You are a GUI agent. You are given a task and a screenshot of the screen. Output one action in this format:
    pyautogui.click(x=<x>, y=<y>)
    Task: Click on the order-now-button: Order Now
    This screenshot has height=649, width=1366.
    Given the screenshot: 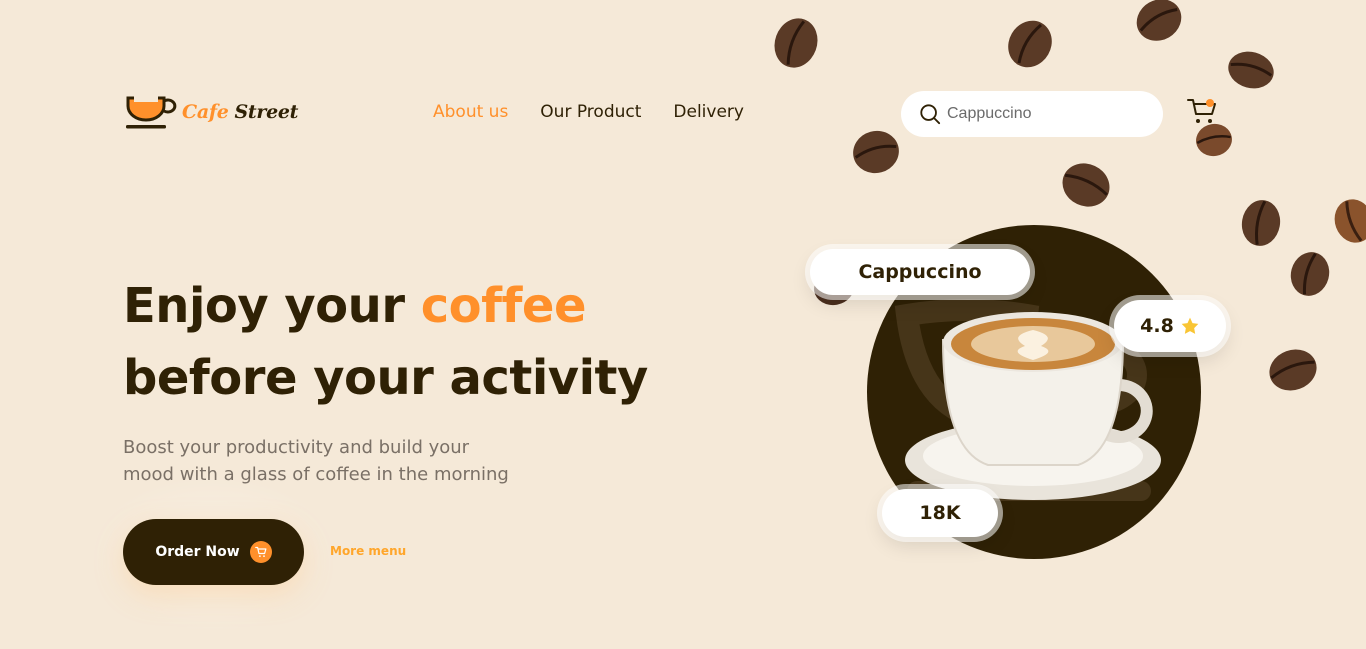 What is the action you would take?
    pyautogui.click(x=213, y=552)
    